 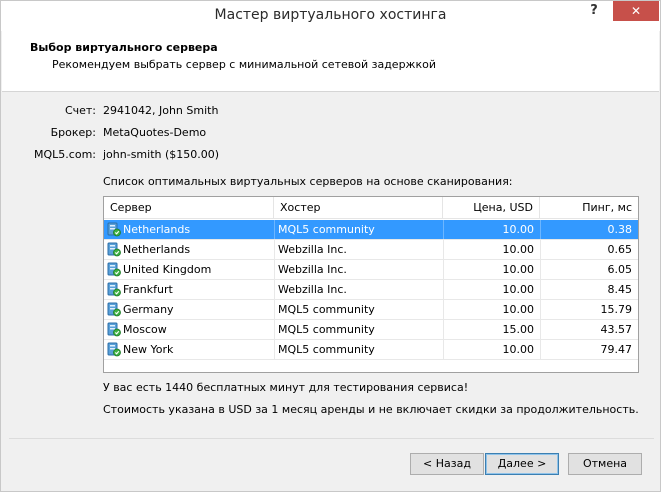 What do you see at coordinates (155, 132) in the screenshot?
I see `broker-value: MetaQuotes-Demo` at bounding box center [155, 132].